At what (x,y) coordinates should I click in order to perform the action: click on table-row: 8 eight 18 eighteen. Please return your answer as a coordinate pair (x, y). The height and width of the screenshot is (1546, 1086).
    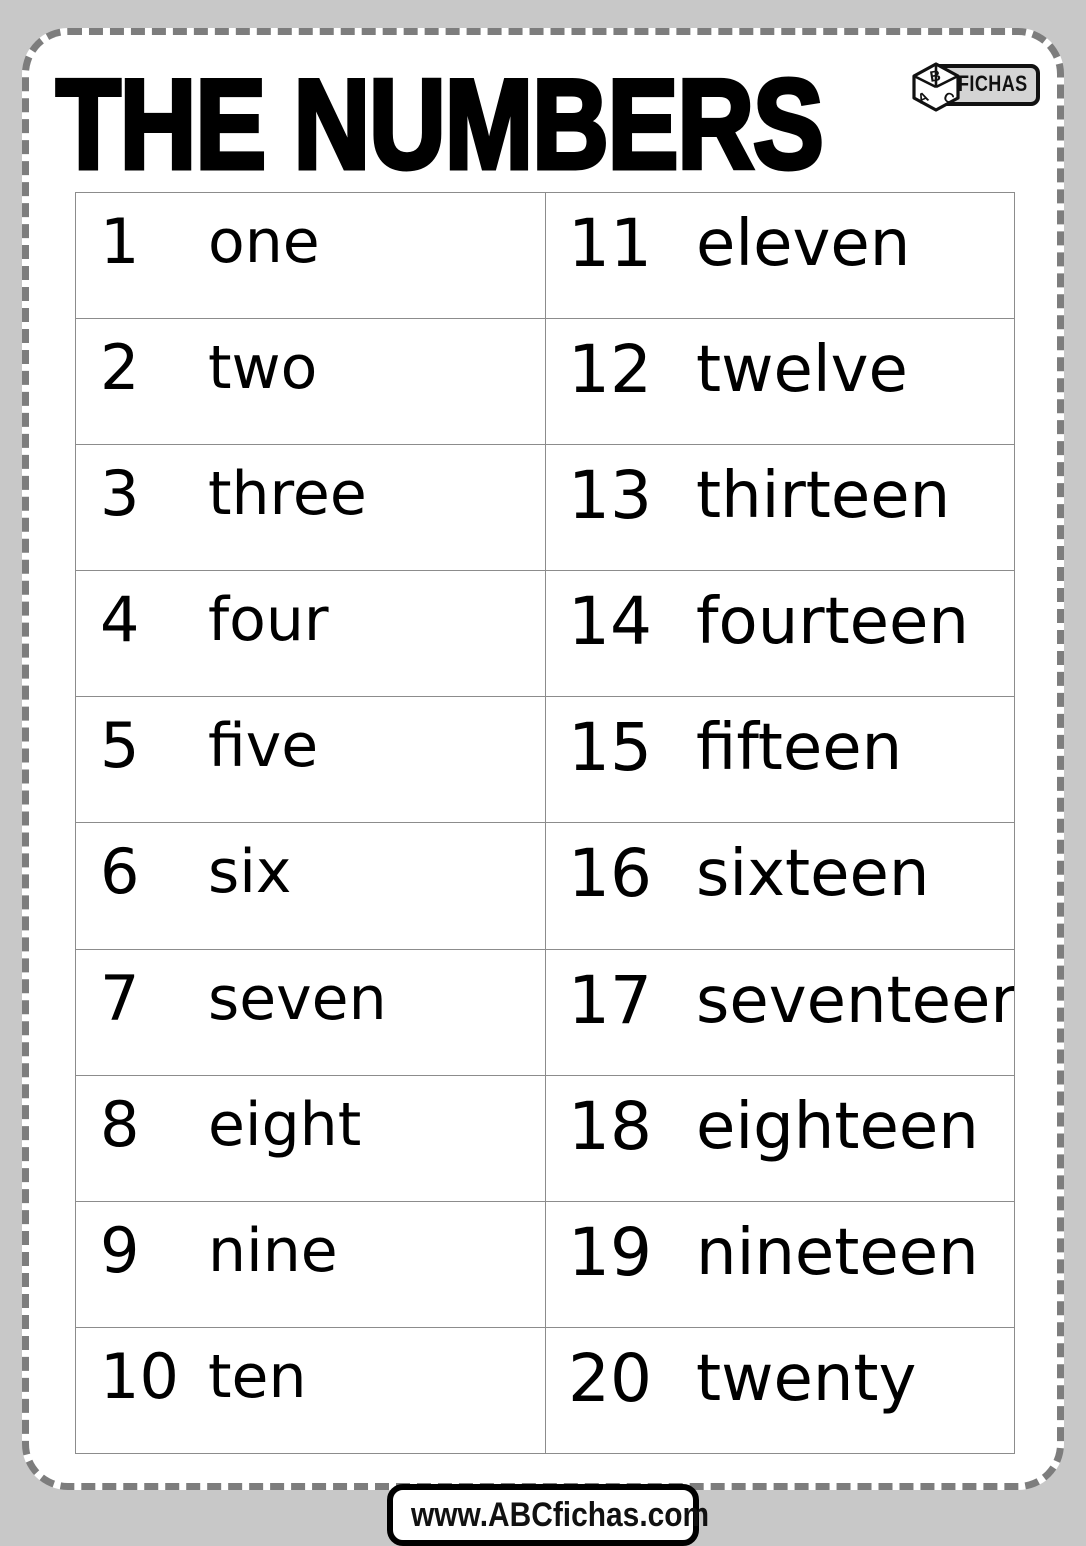
    Looking at the image, I should click on (545, 1138).